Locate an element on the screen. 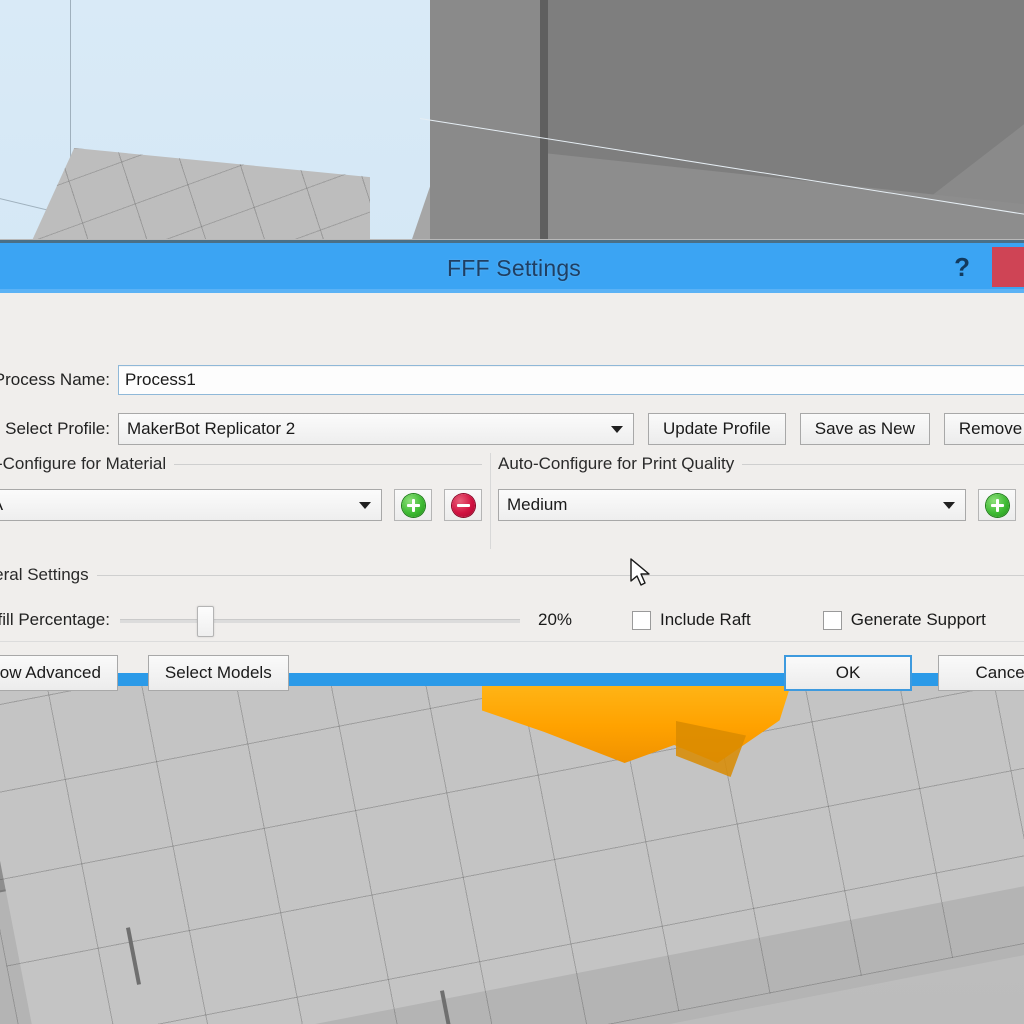  general-settings-title: General Settings is located at coordinates (44, 574).